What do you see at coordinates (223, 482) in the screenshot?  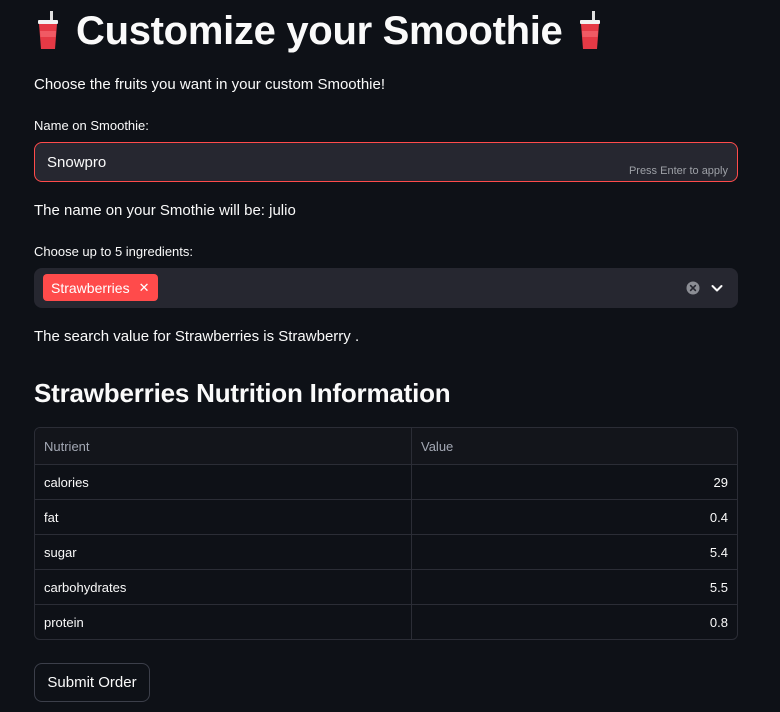 I see `nutrient-cell: calories` at bounding box center [223, 482].